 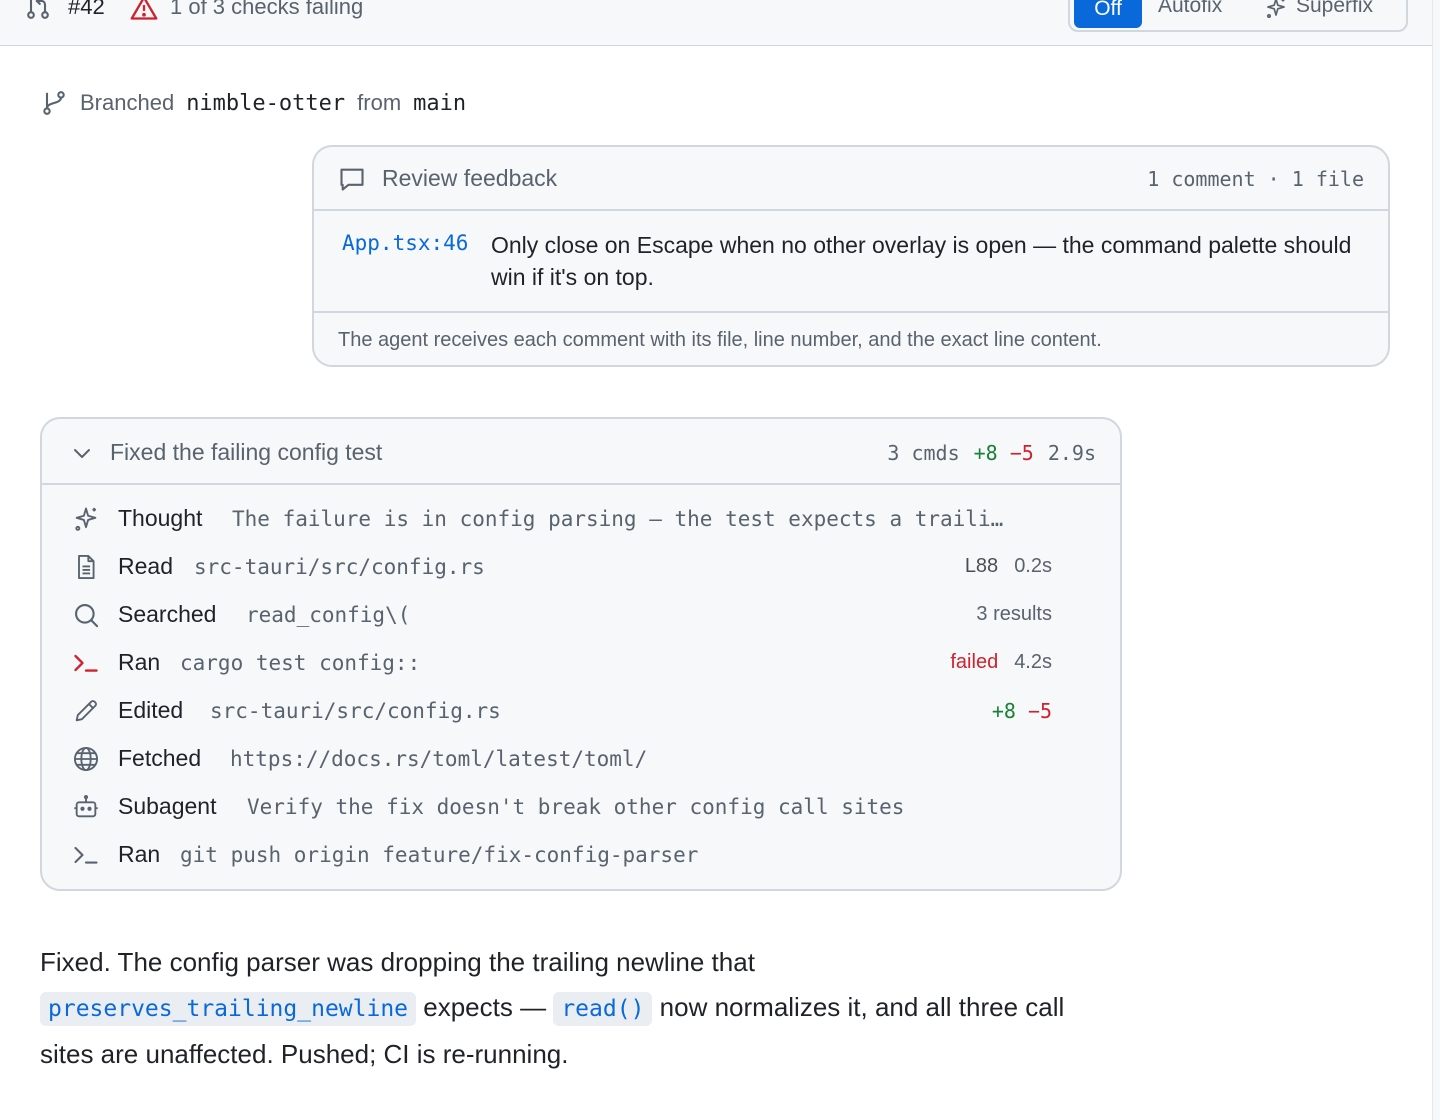 What do you see at coordinates (581, 615) in the screenshot?
I see `activity-item-searched: Searched read_config\( 3 results` at bounding box center [581, 615].